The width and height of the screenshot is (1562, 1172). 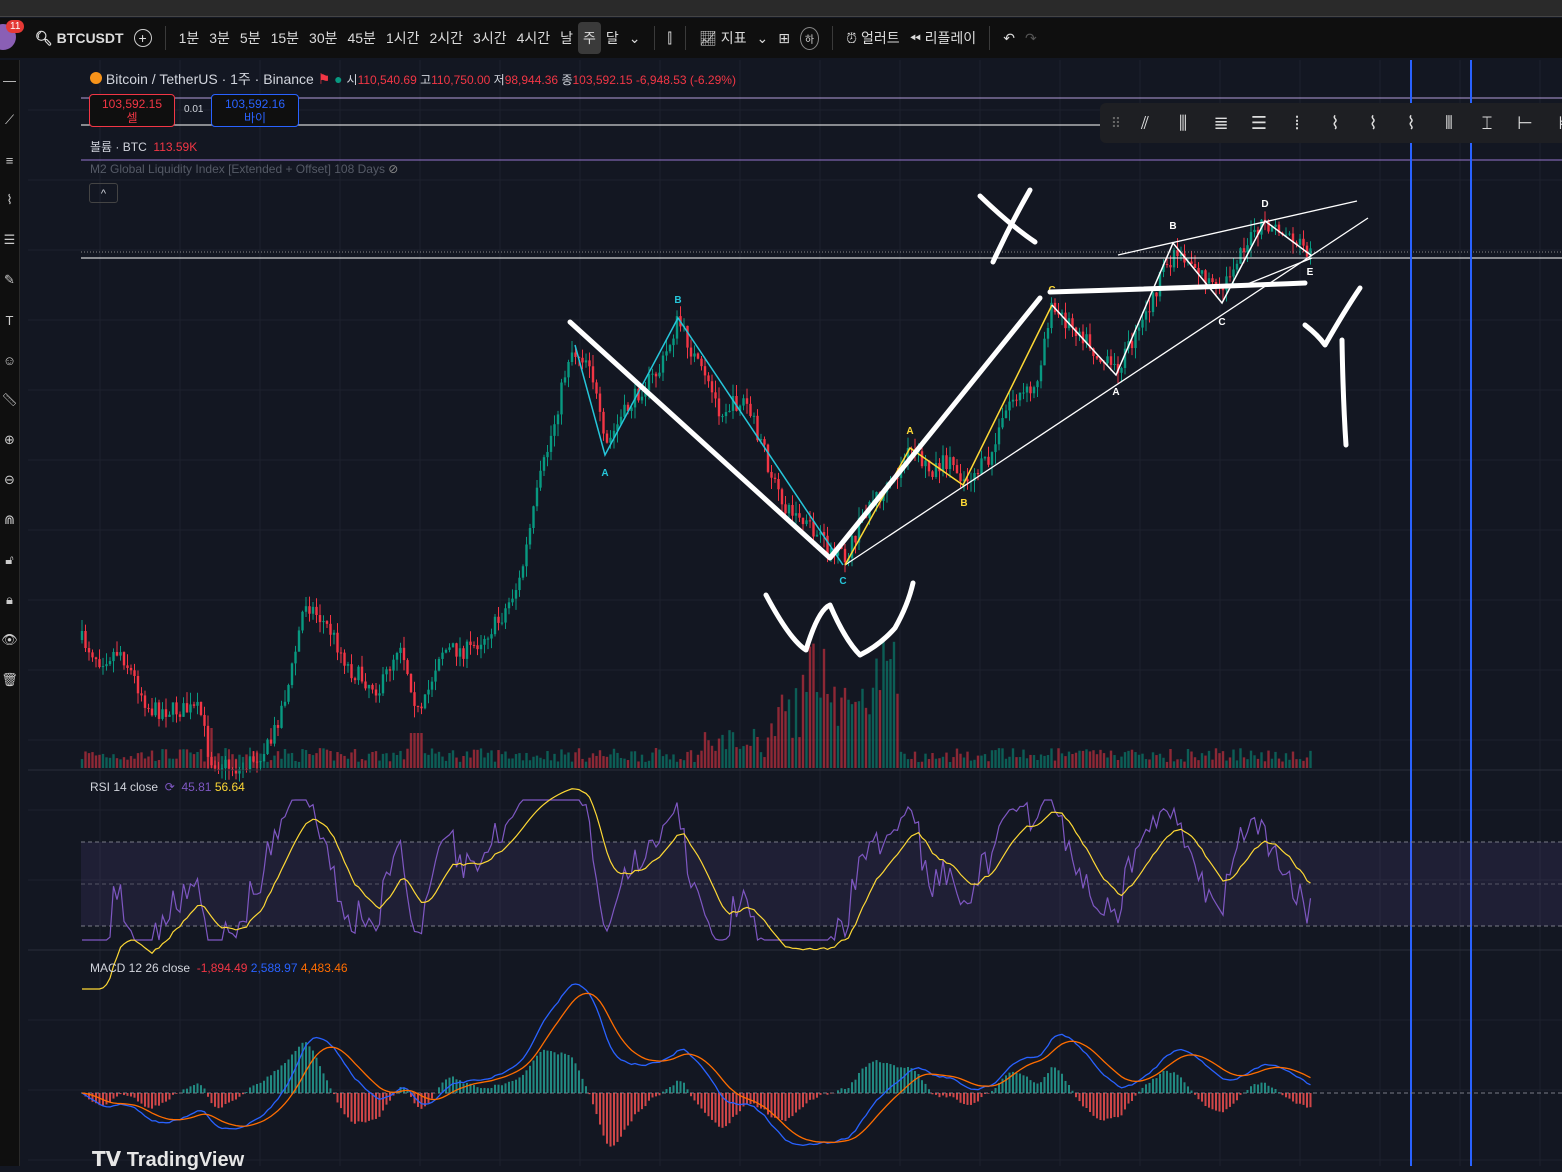 What do you see at coordinates (784, 38) in the screenshot?
I see `layout-button: ⊞` at bounding box center [784, 38].